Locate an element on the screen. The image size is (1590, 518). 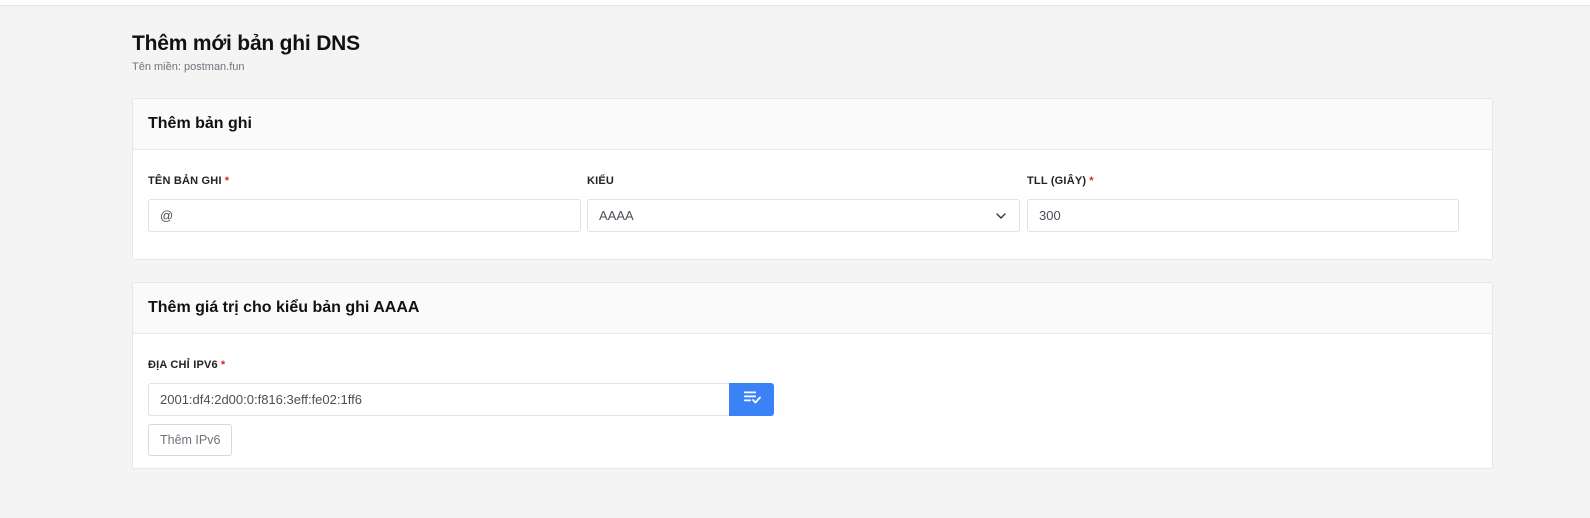
ipv6-label-text: ĐỊA CHỈ IPV6 is located at coordinates (183, 365).